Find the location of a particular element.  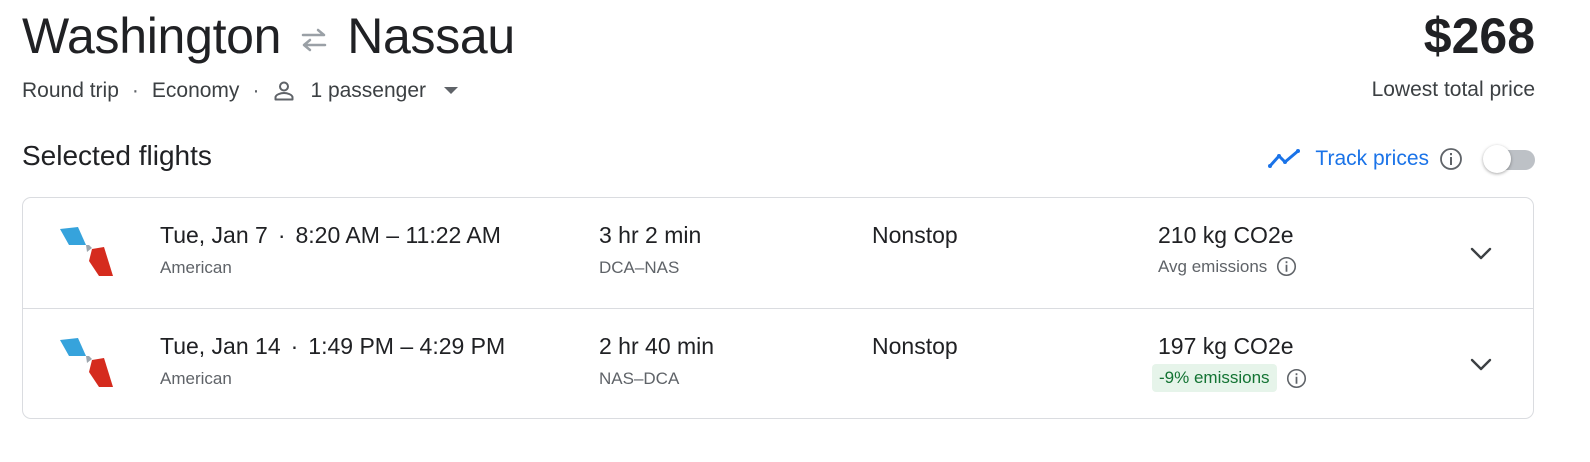

toggle-knob is located at coordinates (1497, 159).